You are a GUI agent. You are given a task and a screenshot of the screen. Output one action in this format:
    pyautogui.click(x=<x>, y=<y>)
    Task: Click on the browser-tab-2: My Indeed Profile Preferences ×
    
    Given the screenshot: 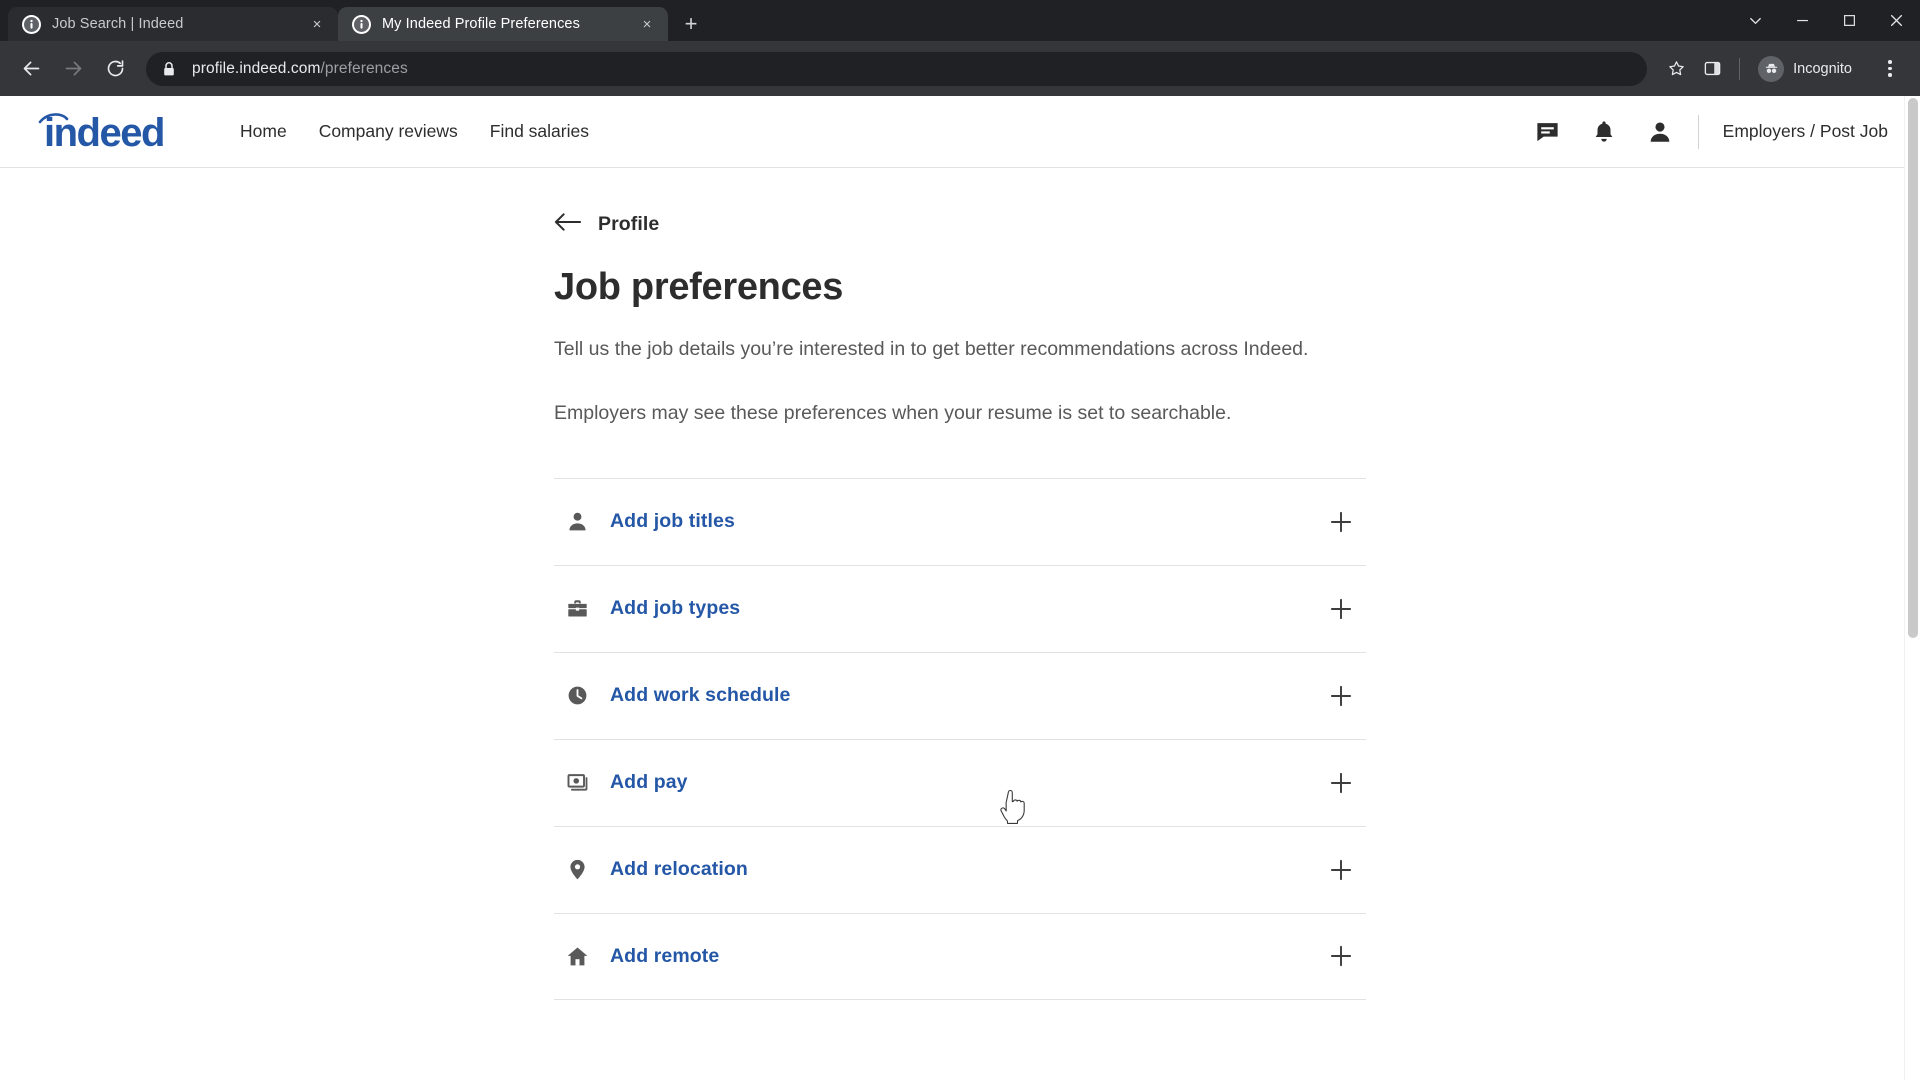 What is the action you would take?
    pyautogui.click(x=503, y=24)
    